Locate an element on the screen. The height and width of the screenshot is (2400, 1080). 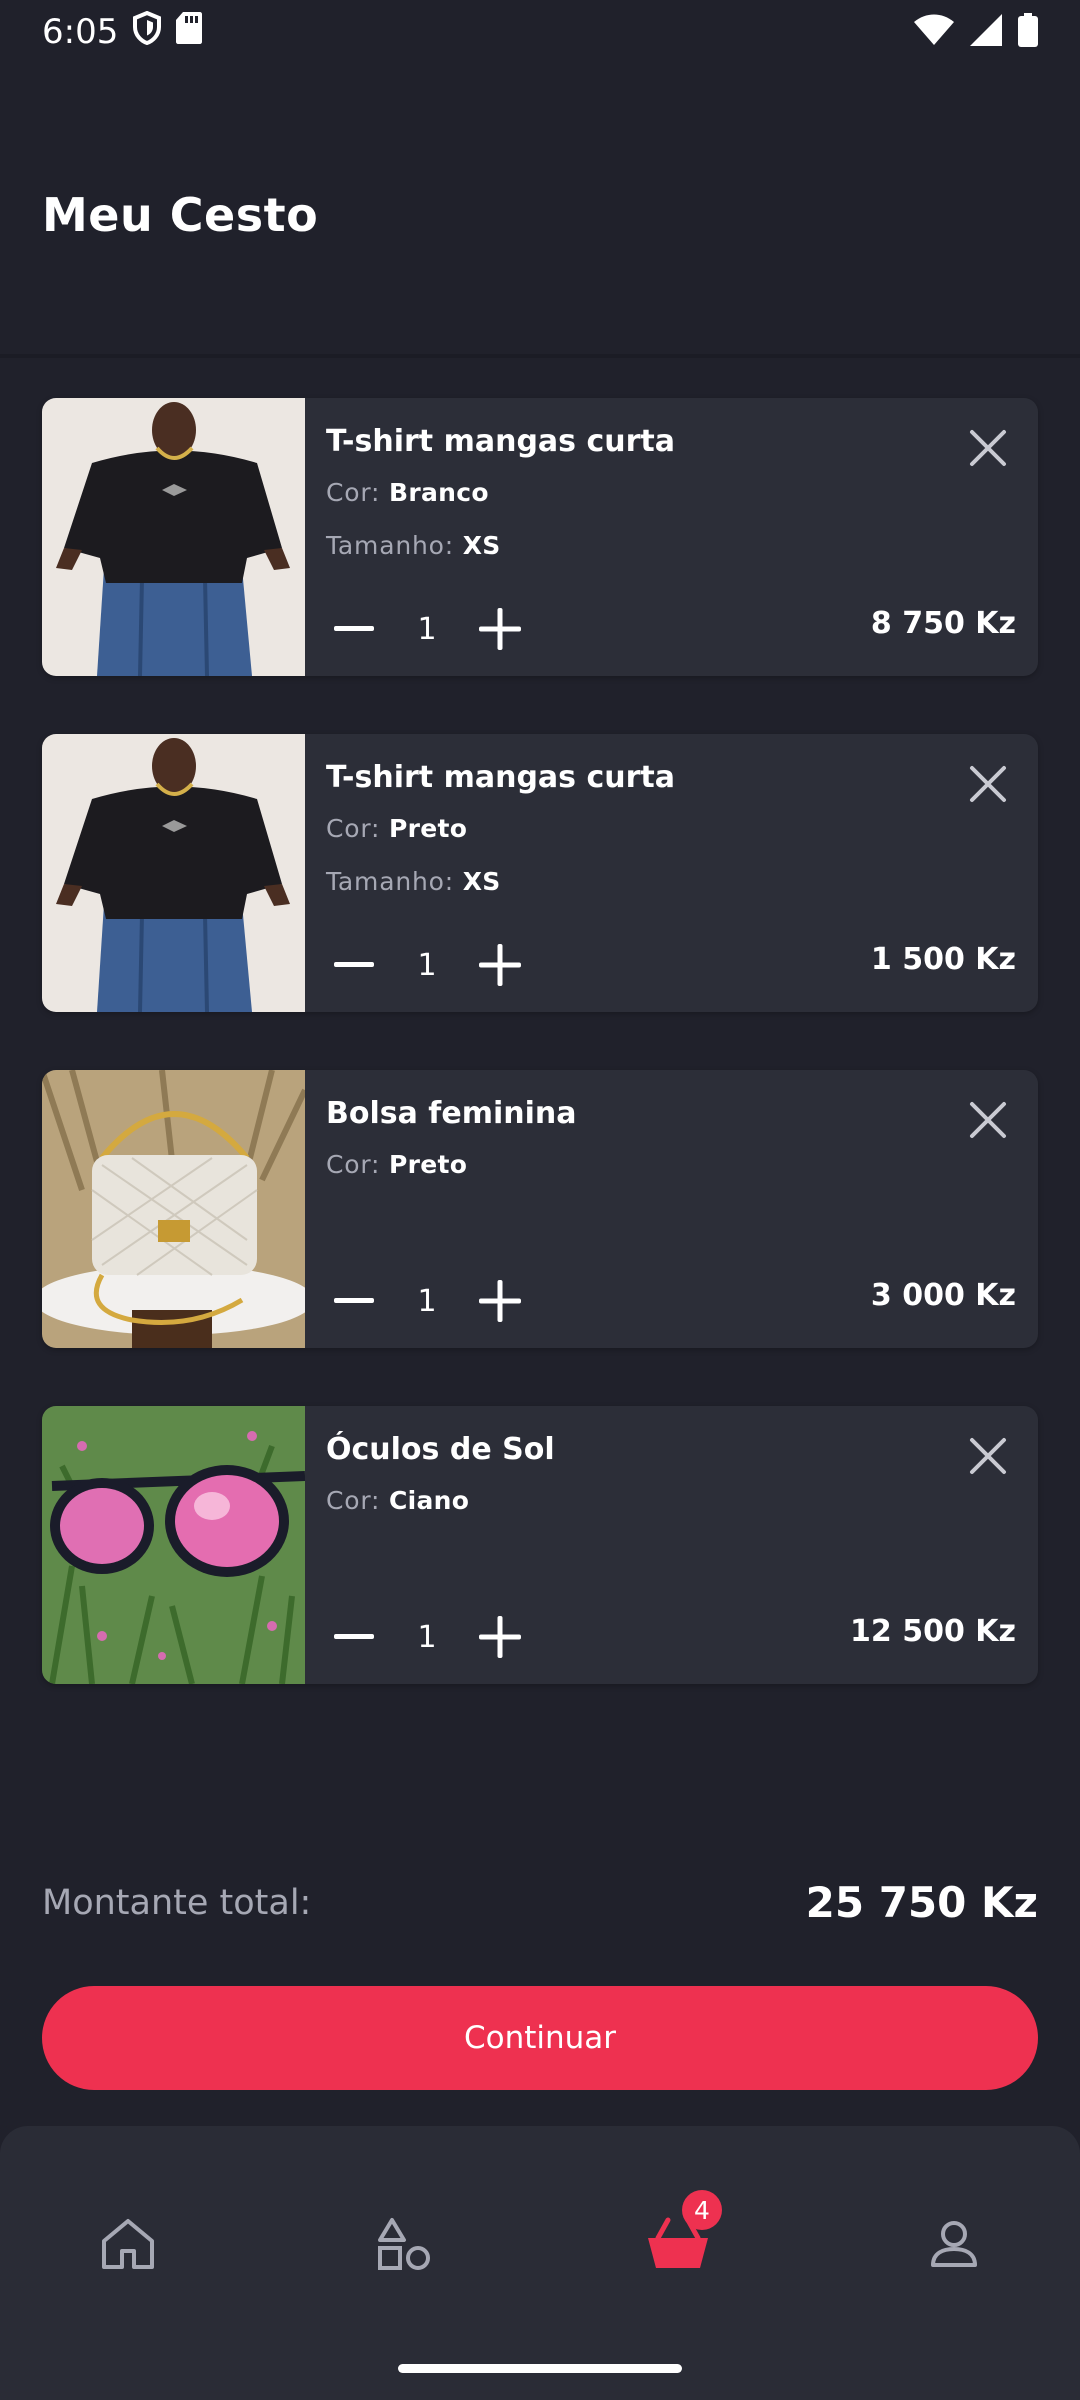
shapes-icon is located at coordinates (404, 2244).